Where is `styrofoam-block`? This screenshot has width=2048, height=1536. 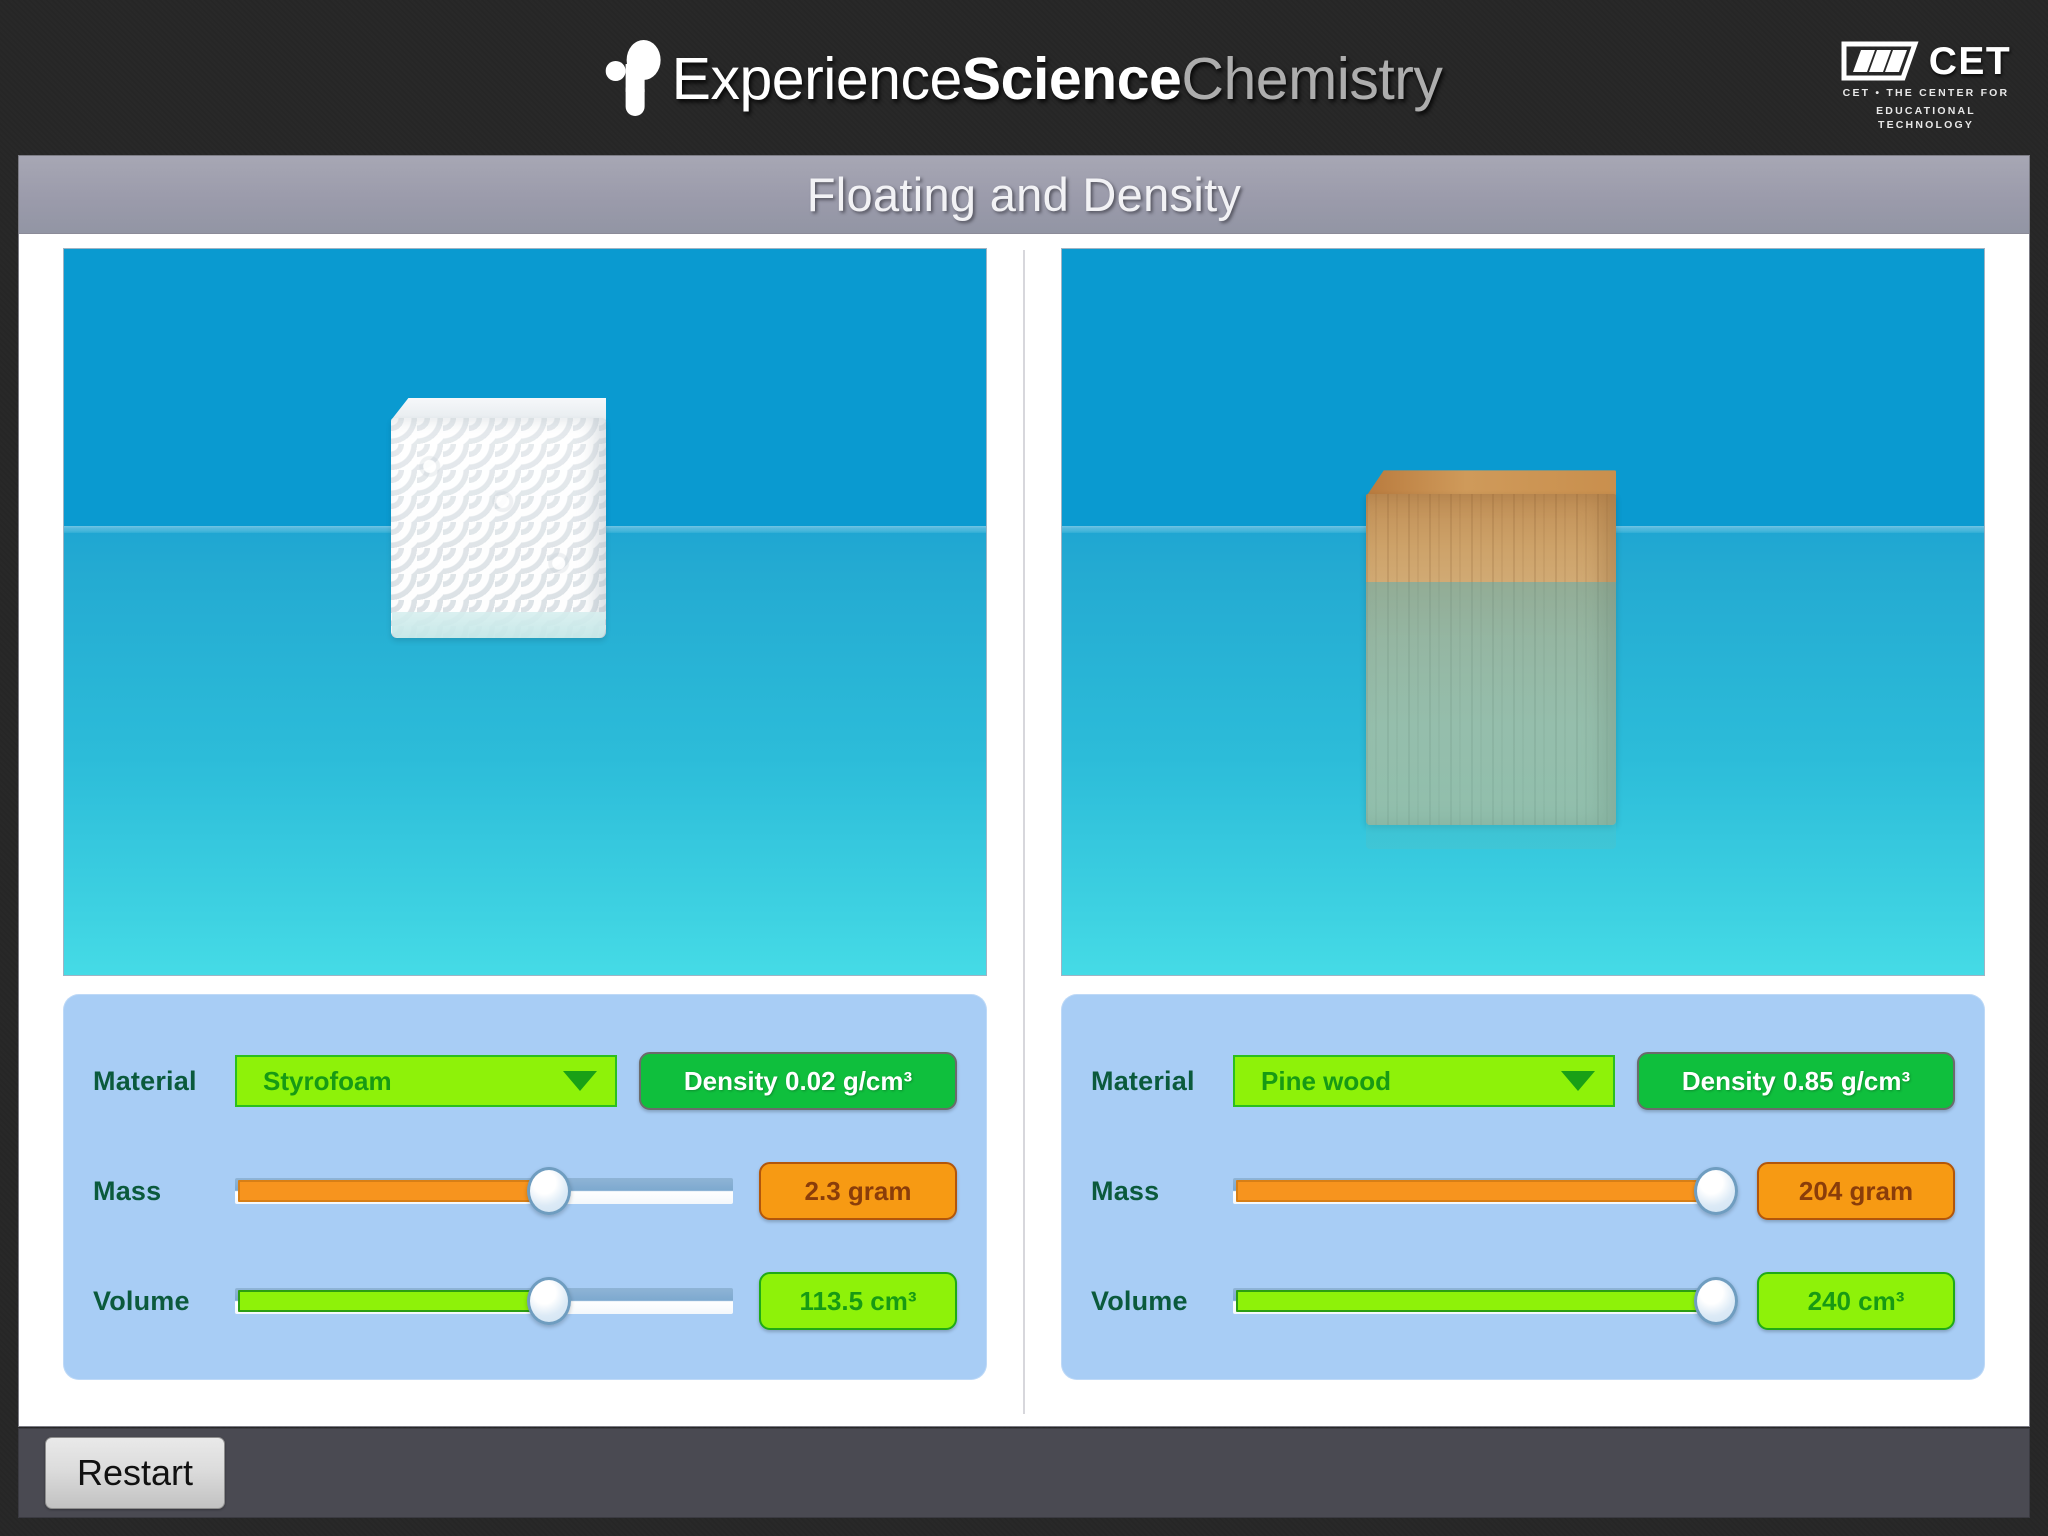
styrofoam-block is located at coordinates (499, 517).